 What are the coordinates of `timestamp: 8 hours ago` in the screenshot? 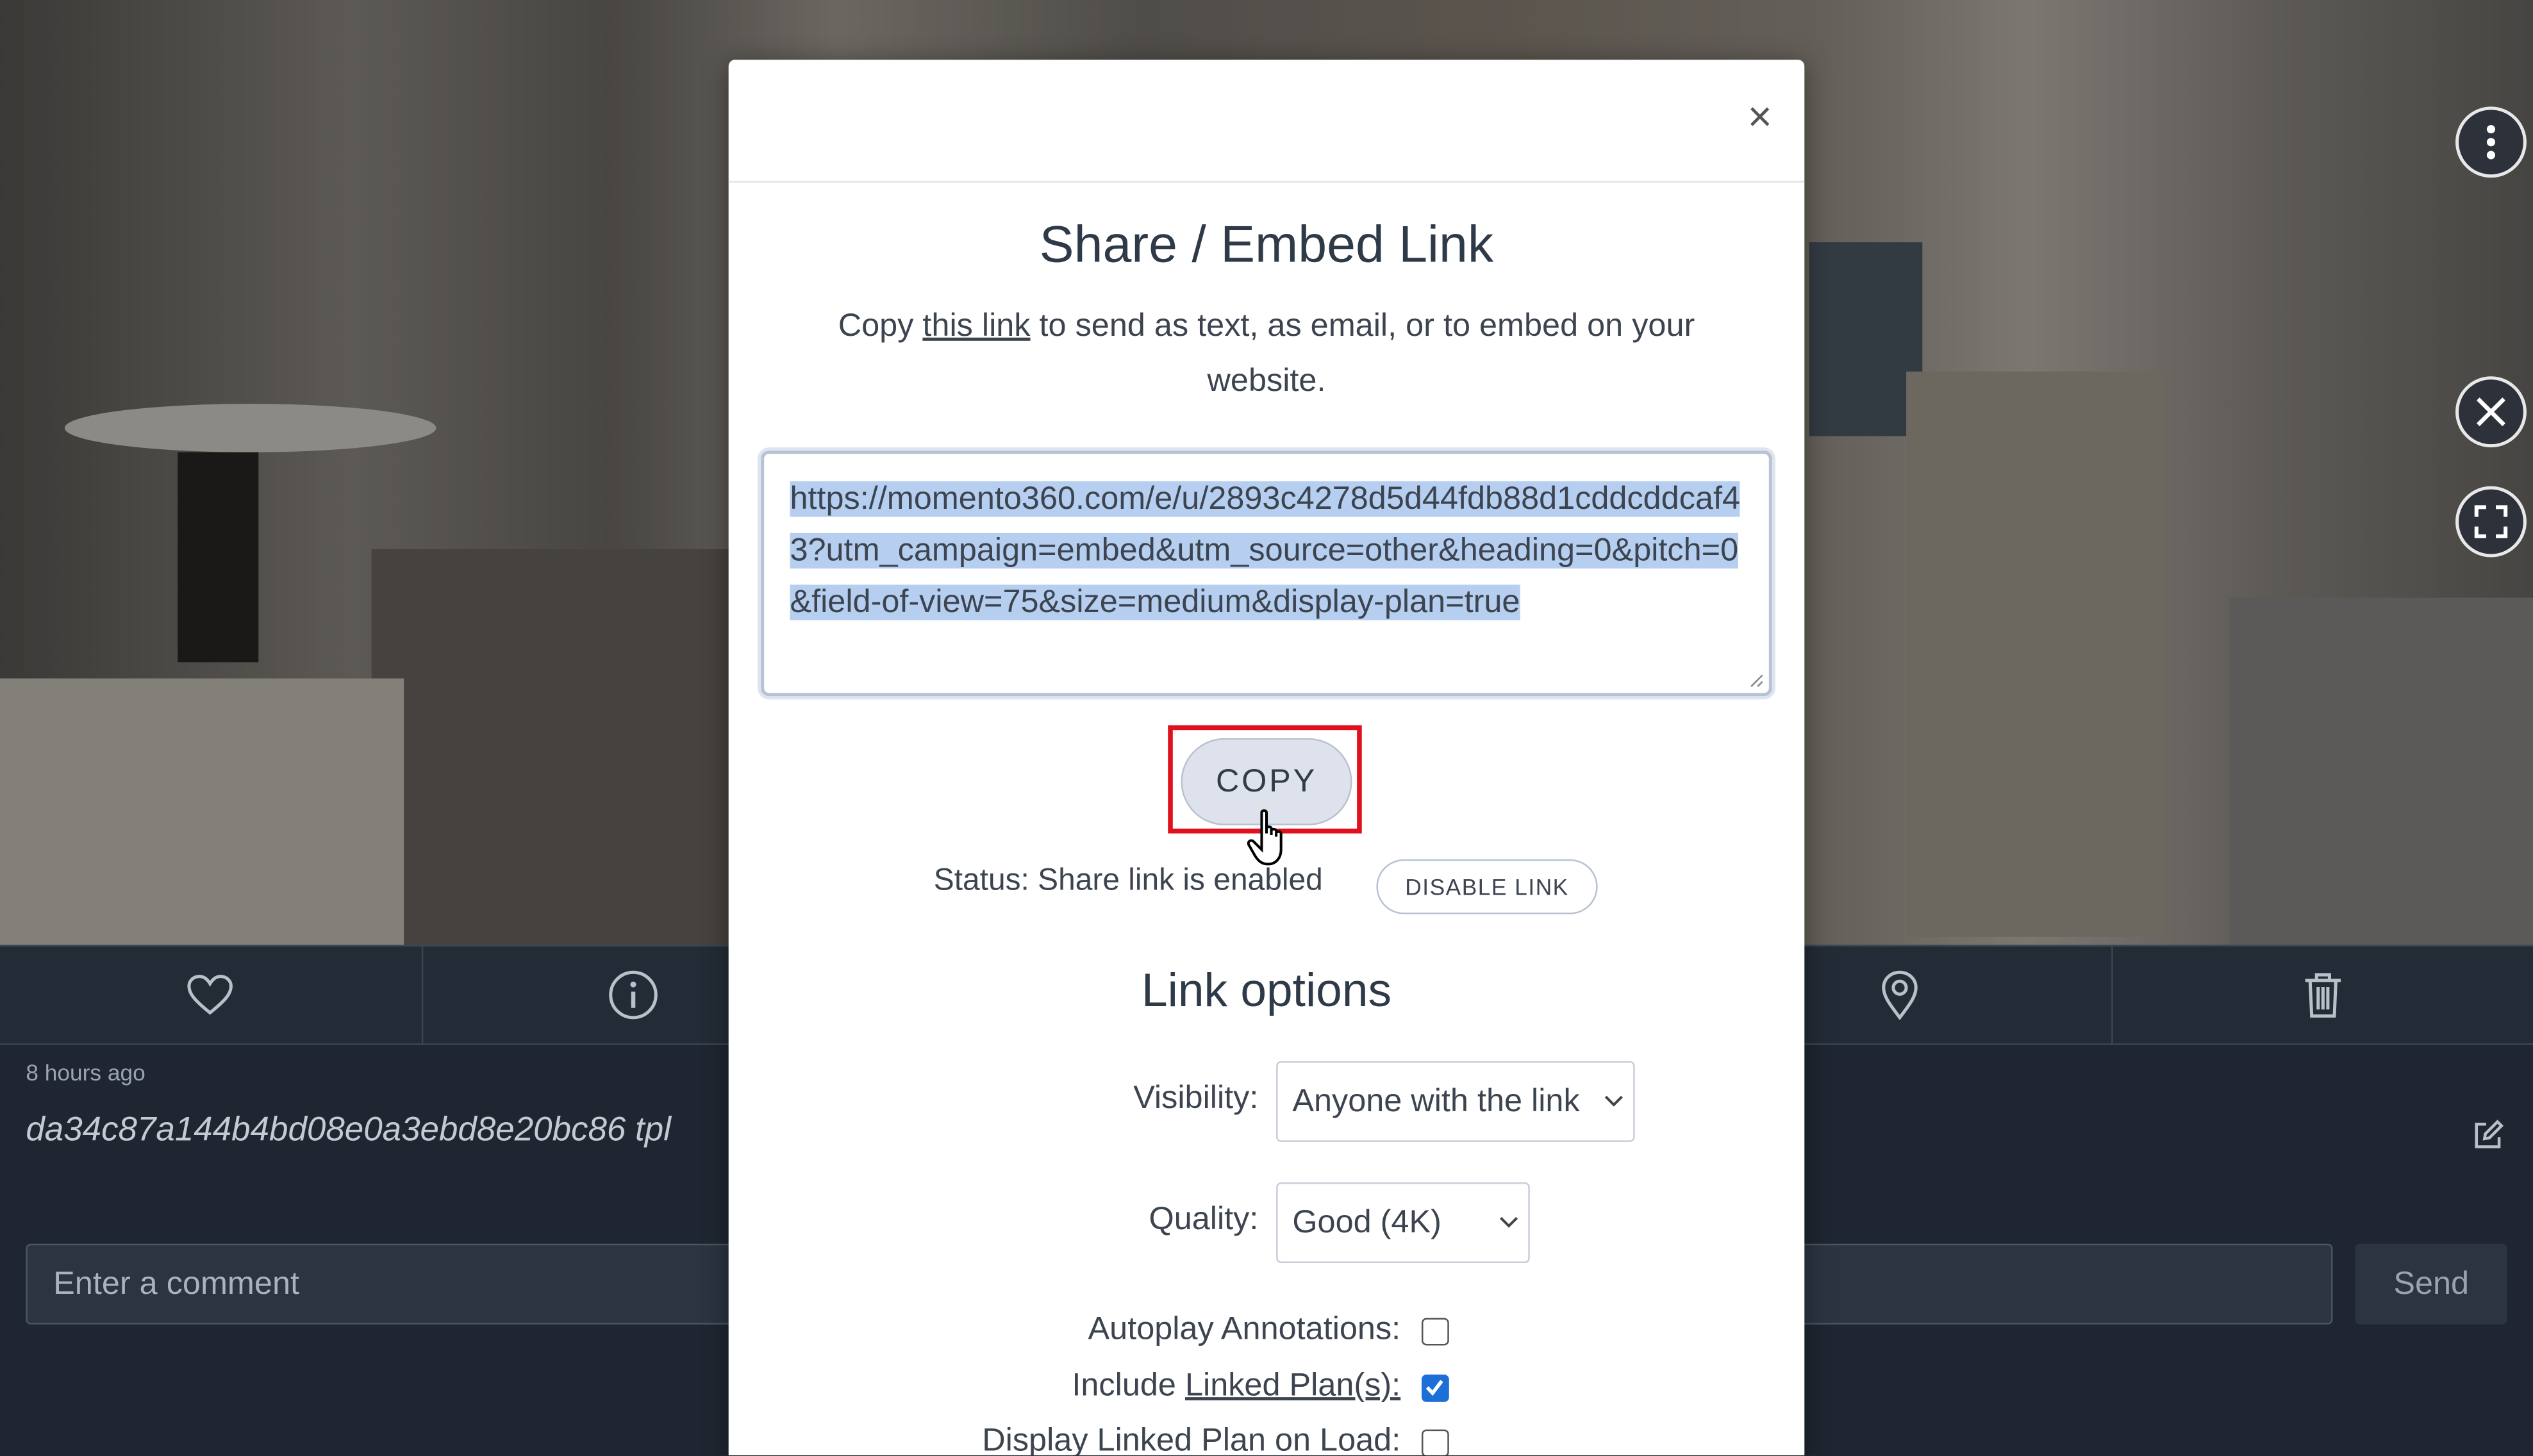 It's located at (85, 1073).